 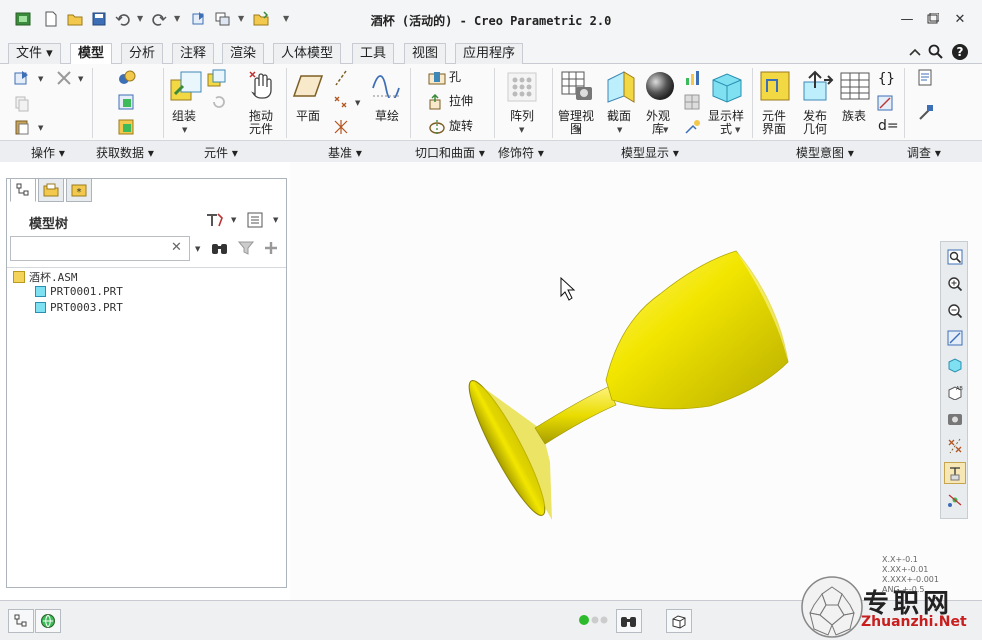 What do you see at coordinates (23, 79) in the screenshot?
I see `regenerate-icon` at bounding box center [23, 79].